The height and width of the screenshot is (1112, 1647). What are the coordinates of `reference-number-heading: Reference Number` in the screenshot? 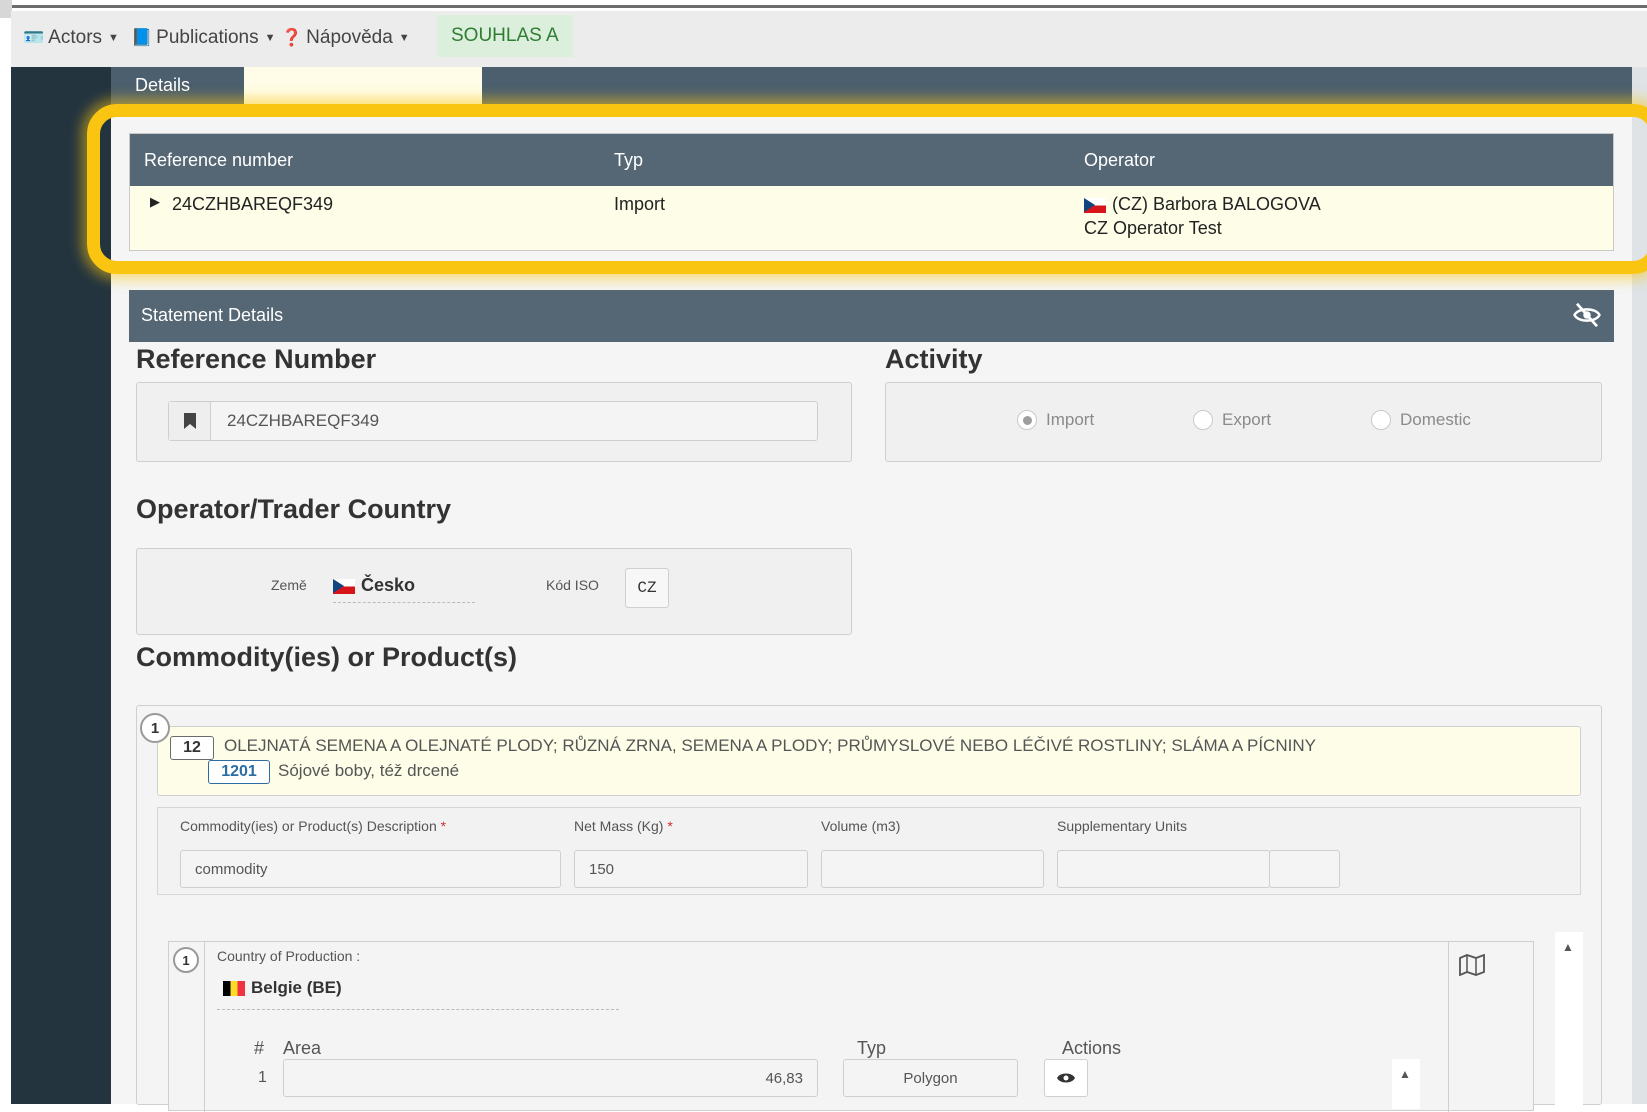 It's located at (256, 359).